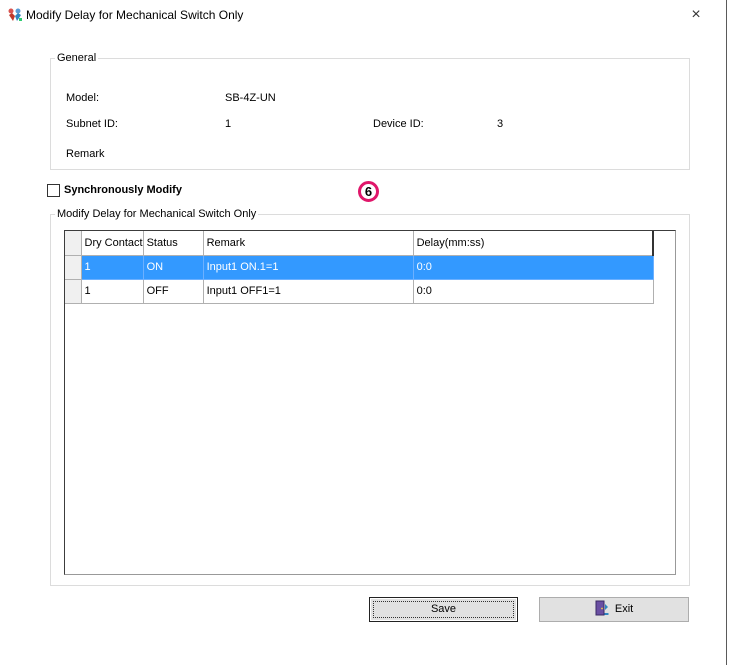 This screenshot has width=736, height=665. What do you see at coordinates (173, 267) in the screenshot?
I see `status-cell: ON` at bounding box center [173, 267].